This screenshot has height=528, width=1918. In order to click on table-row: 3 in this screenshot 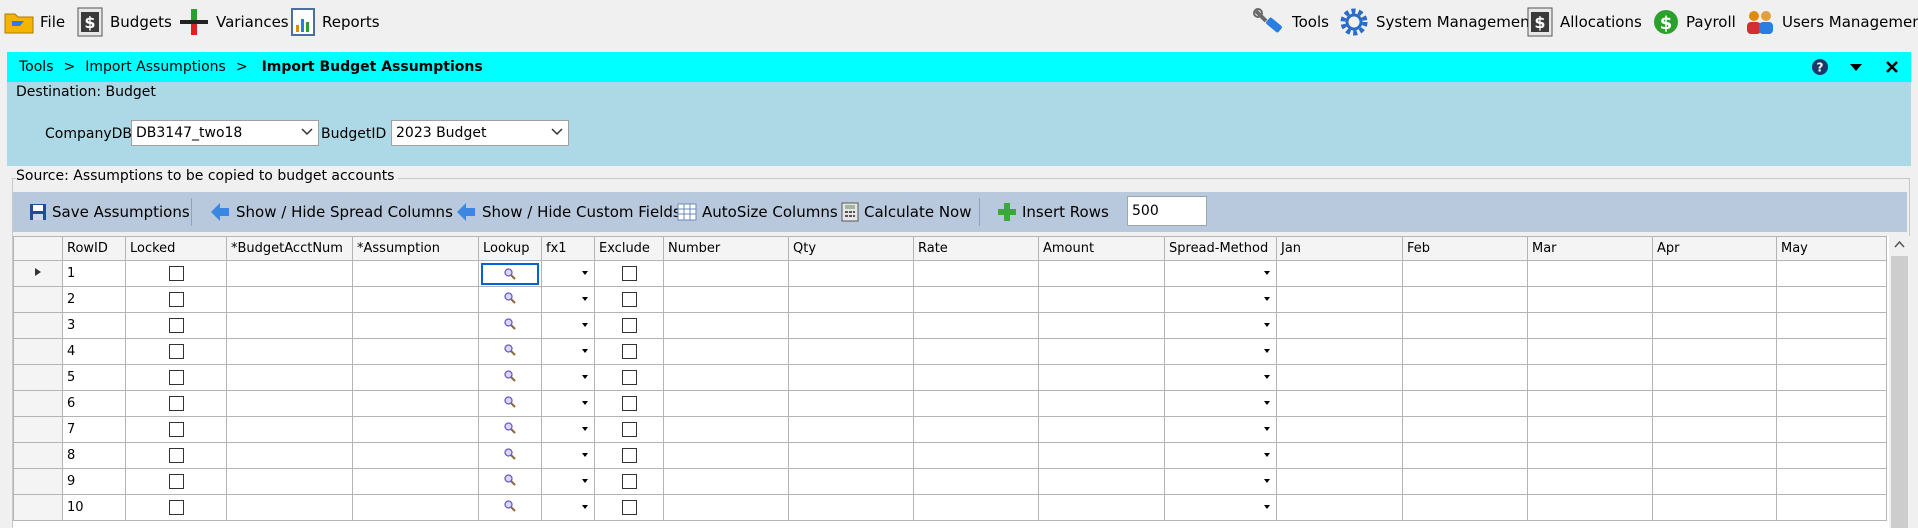, I will do `click(950, 325)`.